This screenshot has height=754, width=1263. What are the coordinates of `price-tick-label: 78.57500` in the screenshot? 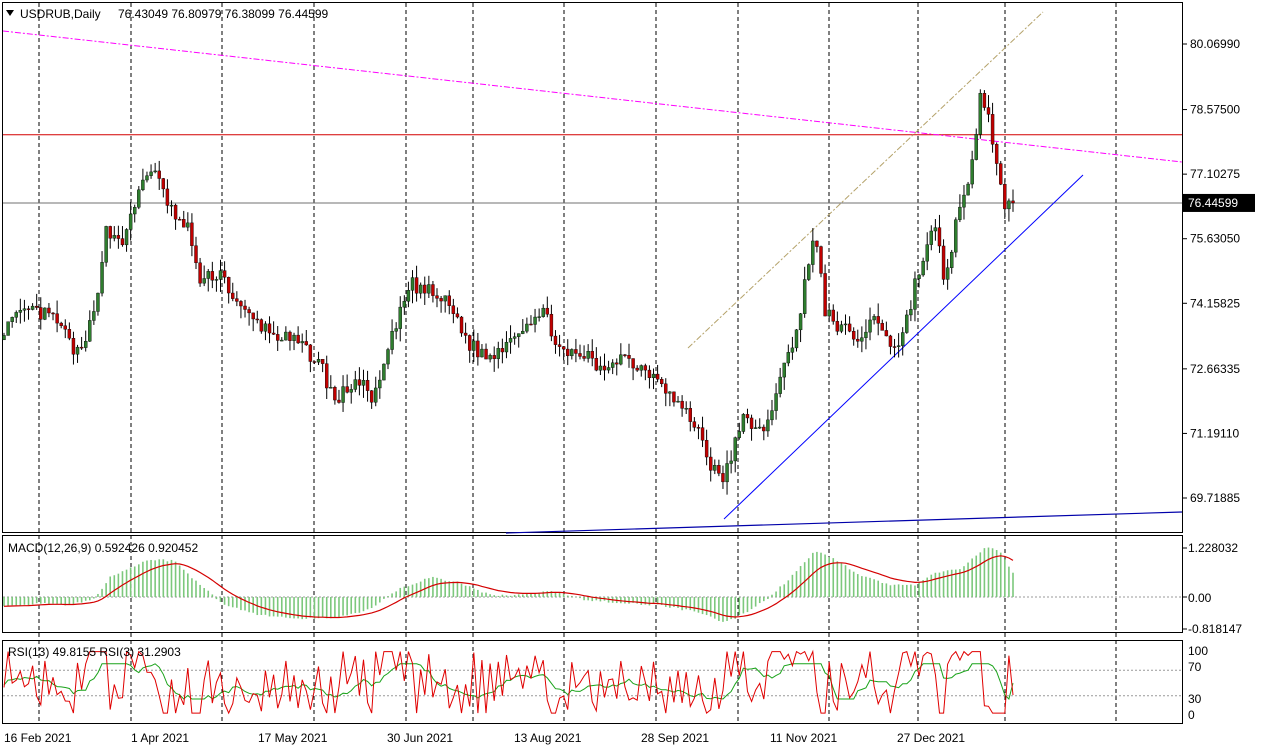 It's located at (1215, 110).